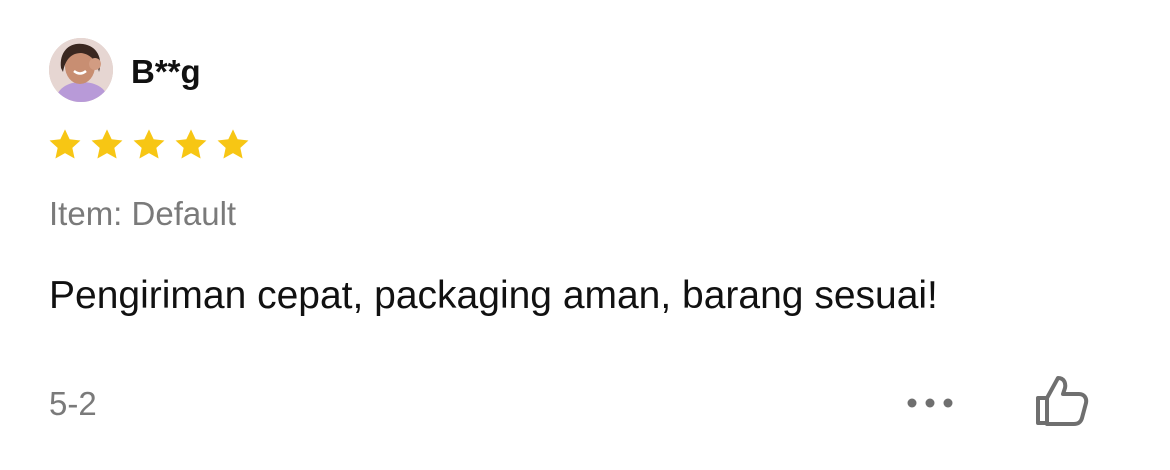 This screenshot has height=470, width=1170. What do you see at coordinates (143, 213) in the screenshot?
I see `variant-label: Item: Default` at bounding box center [143, 213].